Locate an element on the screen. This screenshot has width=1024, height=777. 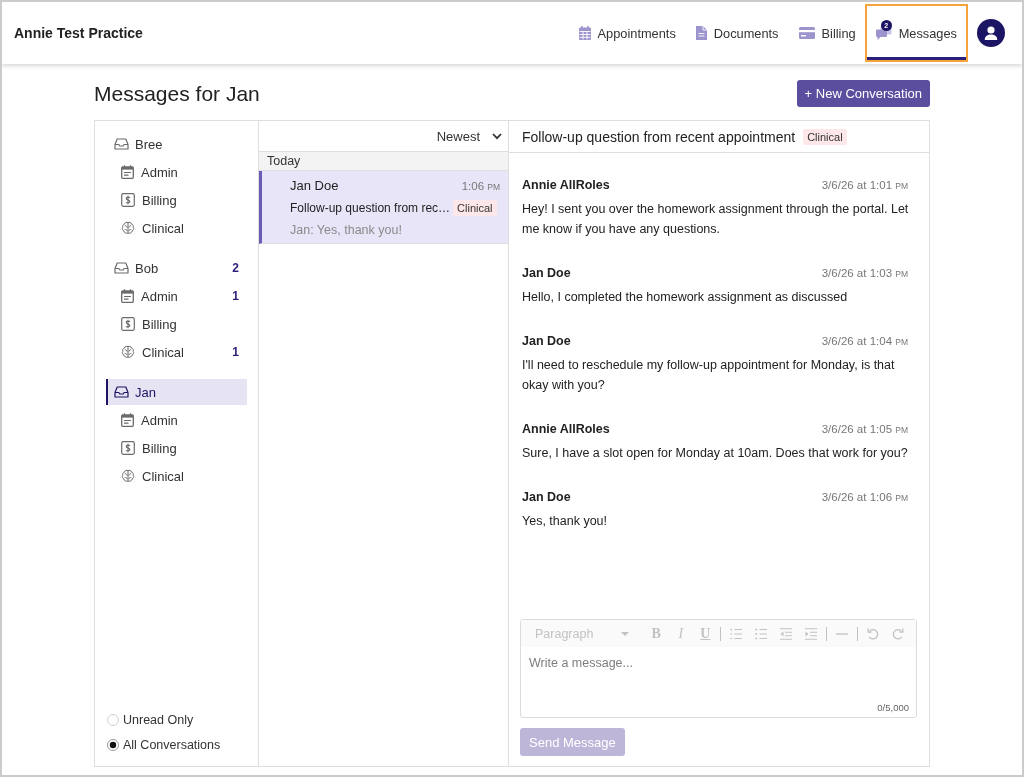
sort-dropdown: Newest is located at coordinates (467, 136).